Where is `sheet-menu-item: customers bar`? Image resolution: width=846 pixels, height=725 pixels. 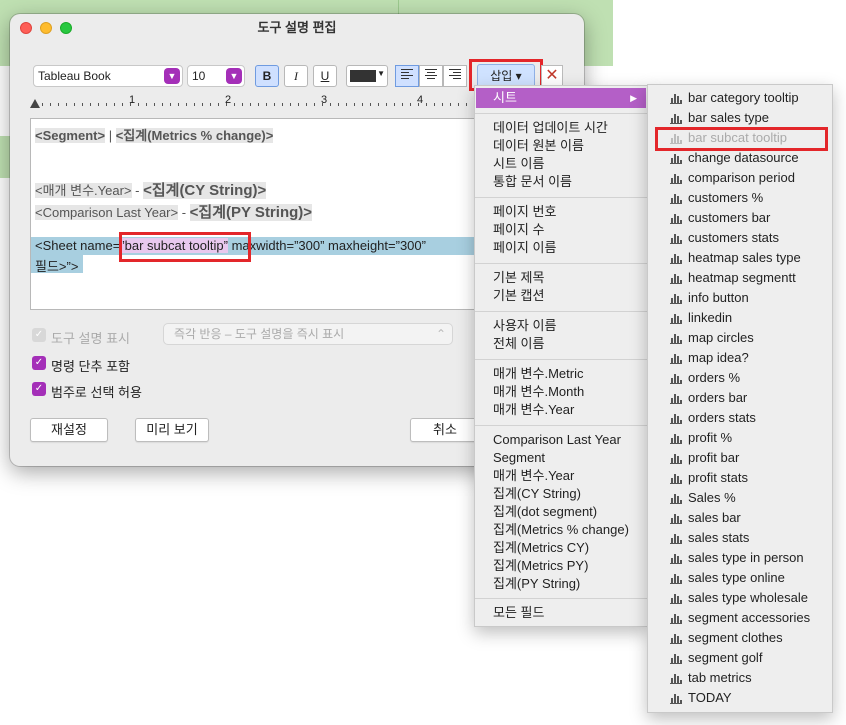 sheet-menu-item: customers bar is located at coordinates (740, 218).